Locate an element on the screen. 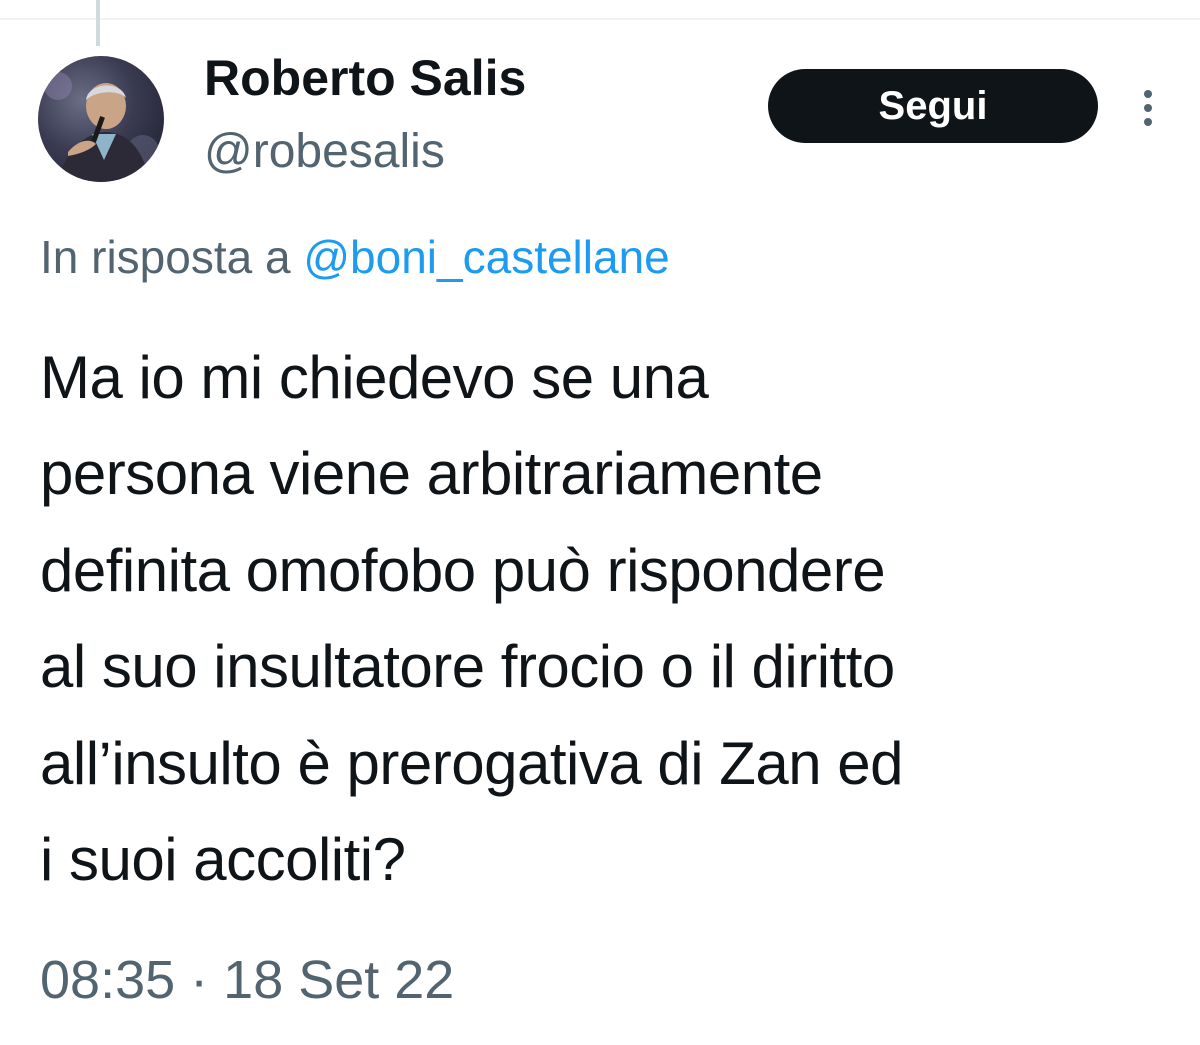  more-options-button is located at coordinates (1148, 108).